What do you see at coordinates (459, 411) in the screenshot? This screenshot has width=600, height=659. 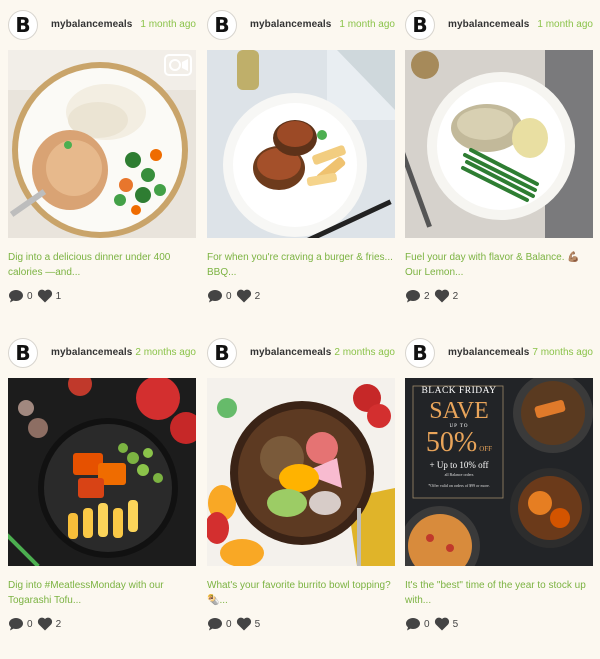 I see `promo-line-2: SAVE` at bounding box center [459, 411].